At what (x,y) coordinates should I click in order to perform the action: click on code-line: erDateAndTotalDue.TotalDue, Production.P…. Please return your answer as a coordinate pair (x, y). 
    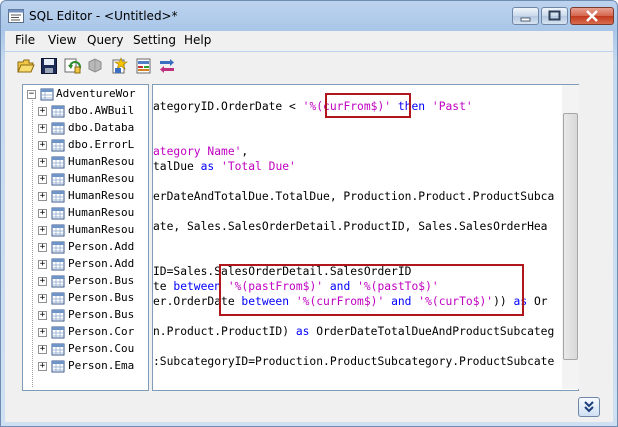
    Looking at the image, I should click on (353, 196).